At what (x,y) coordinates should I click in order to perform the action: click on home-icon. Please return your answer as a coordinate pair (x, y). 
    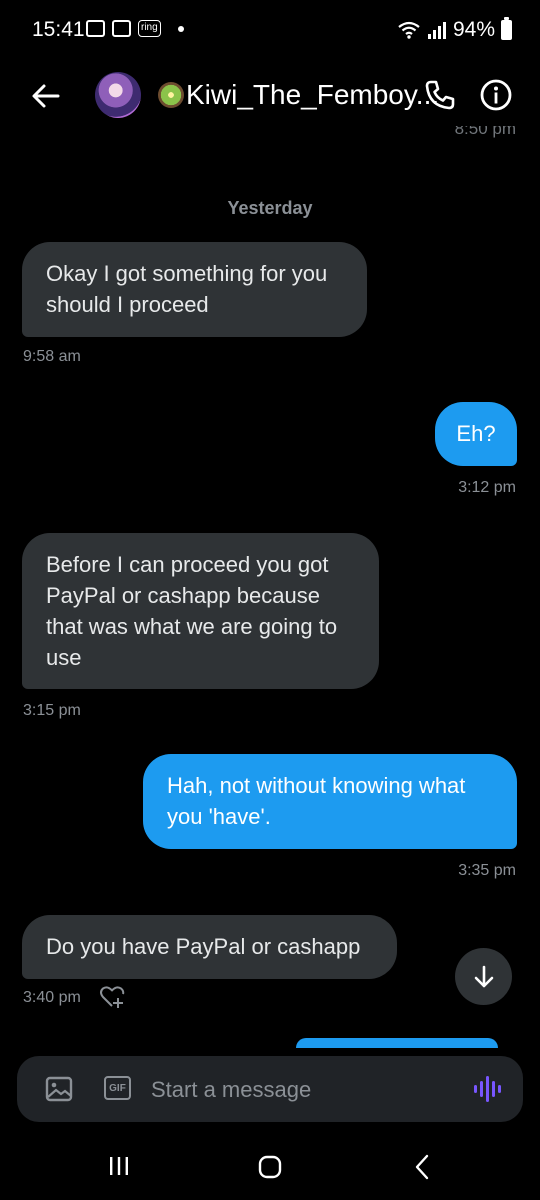
    Looking at the image, I should click on (270, 1167).